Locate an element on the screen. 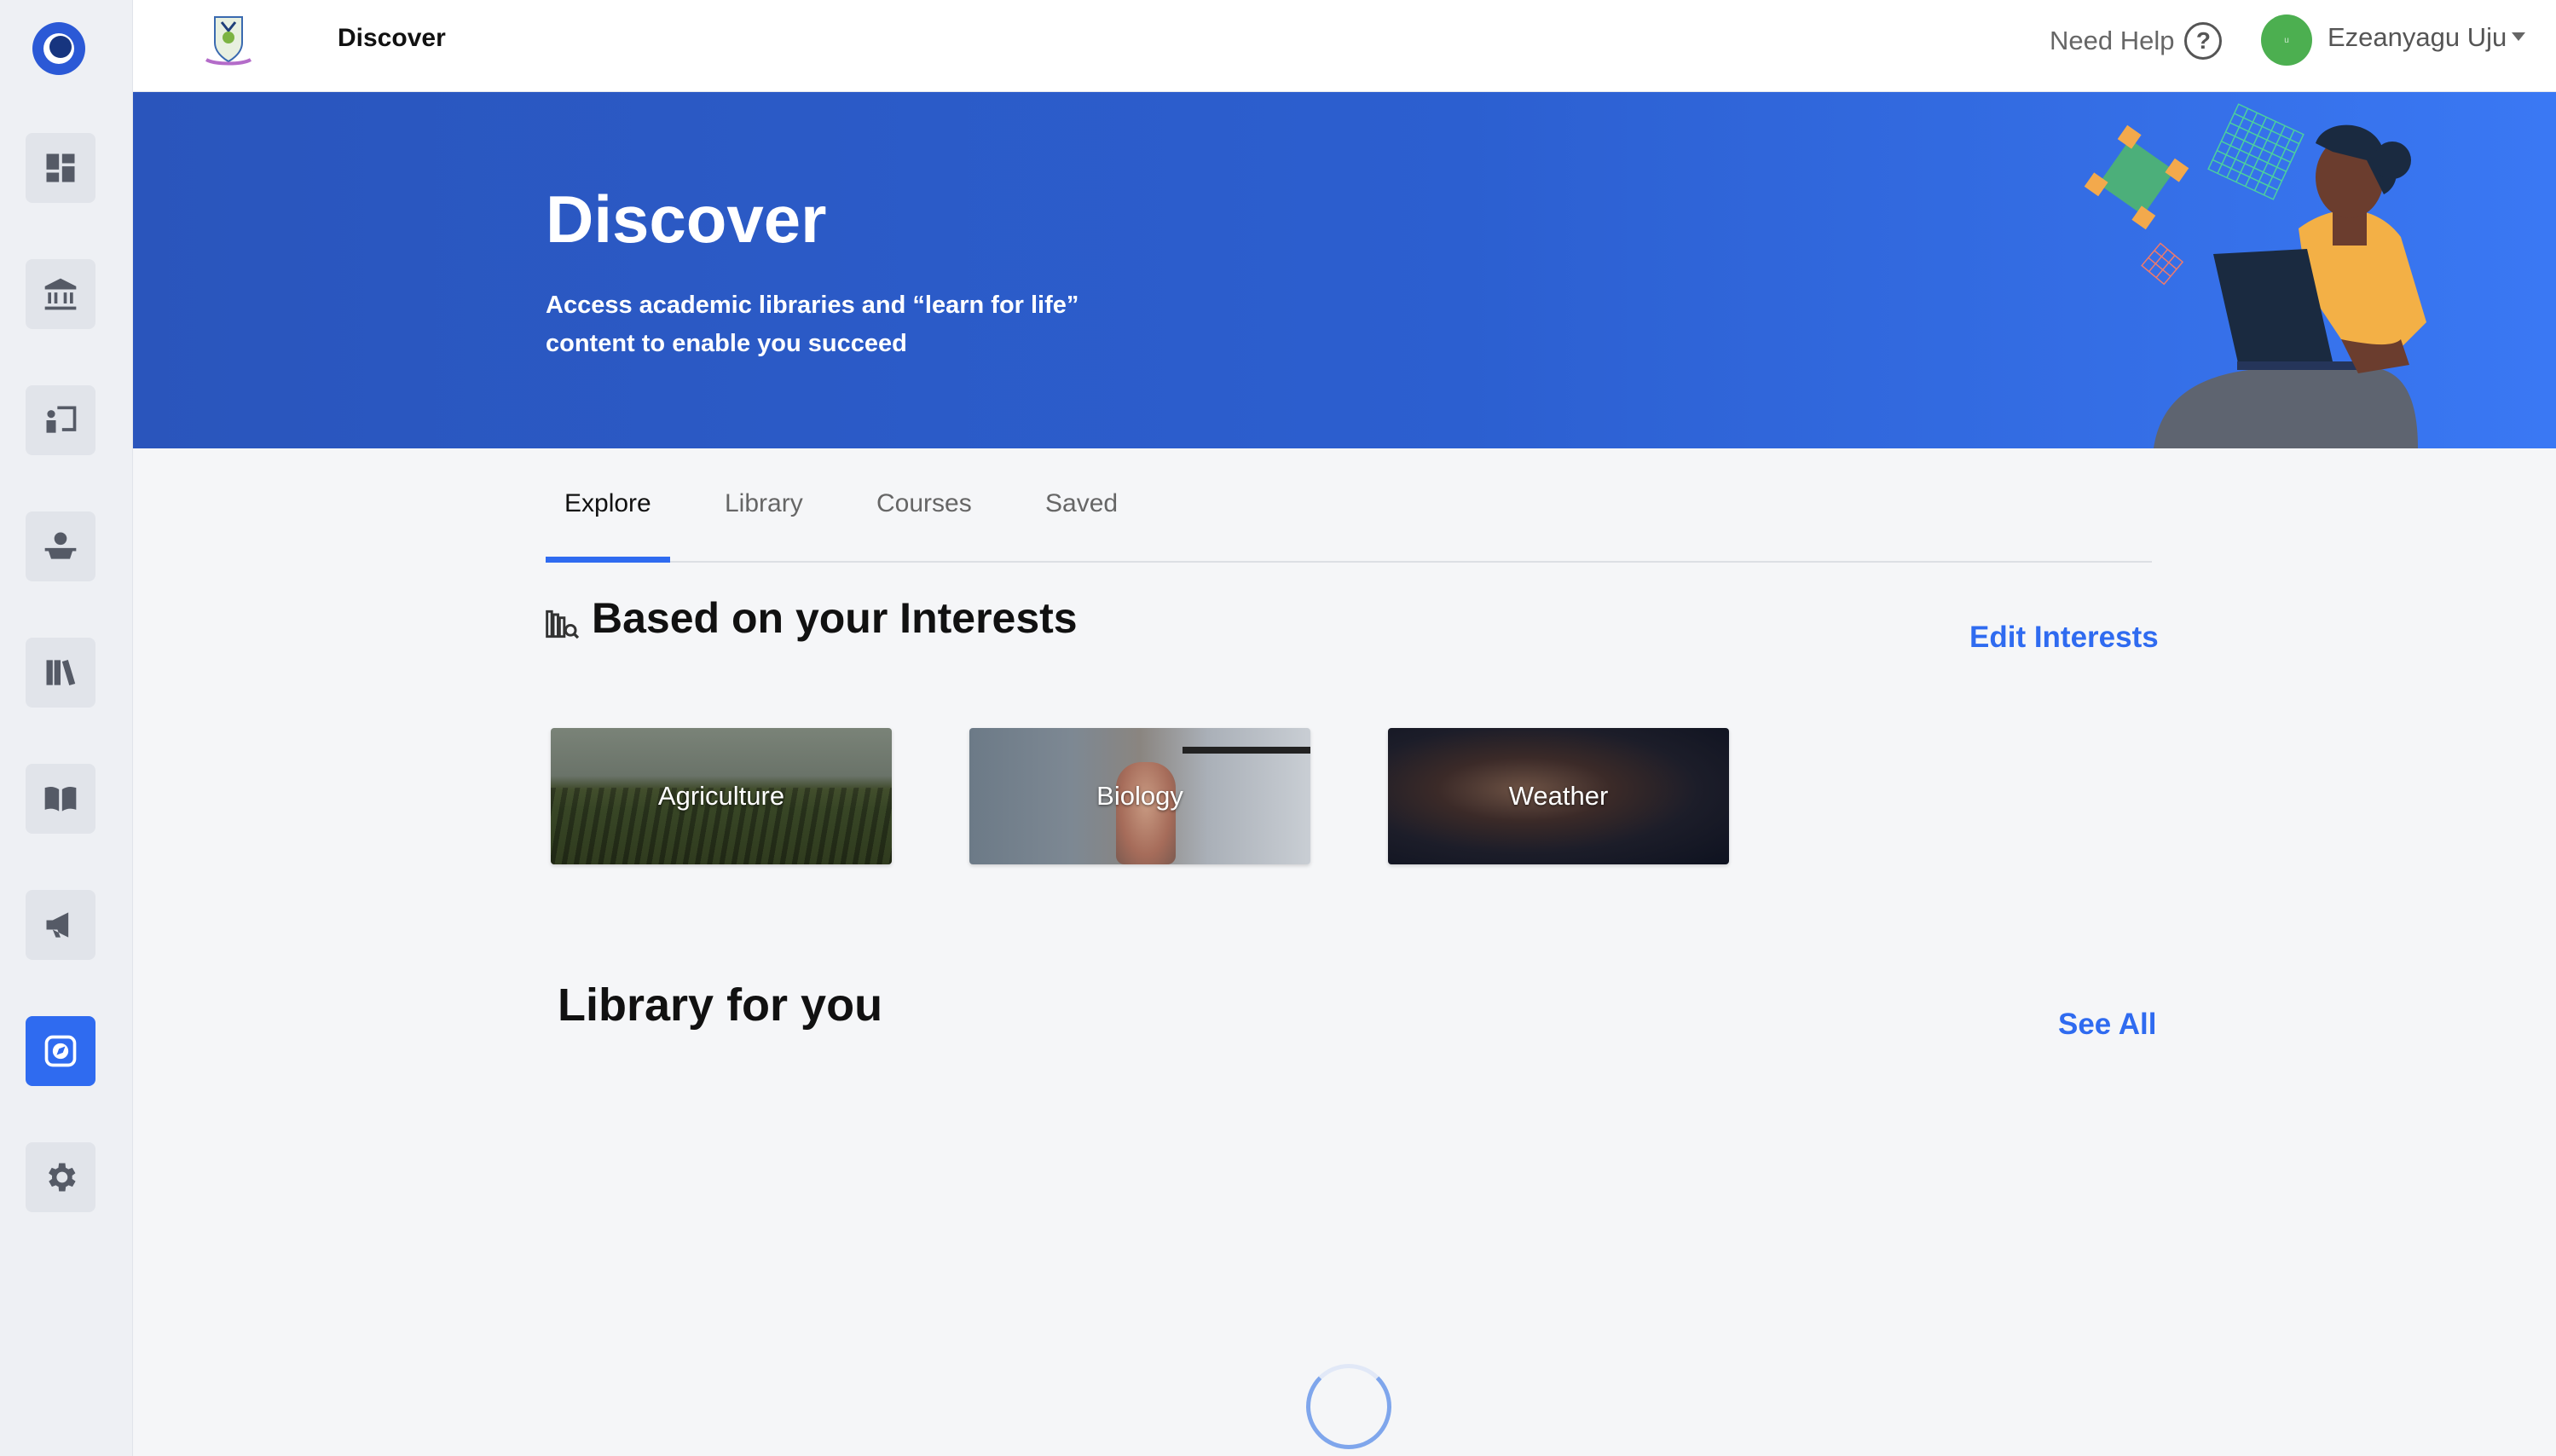 The image size is (2556, 1456). interest-card-label: Biology is located at coordinates (1139, 796).